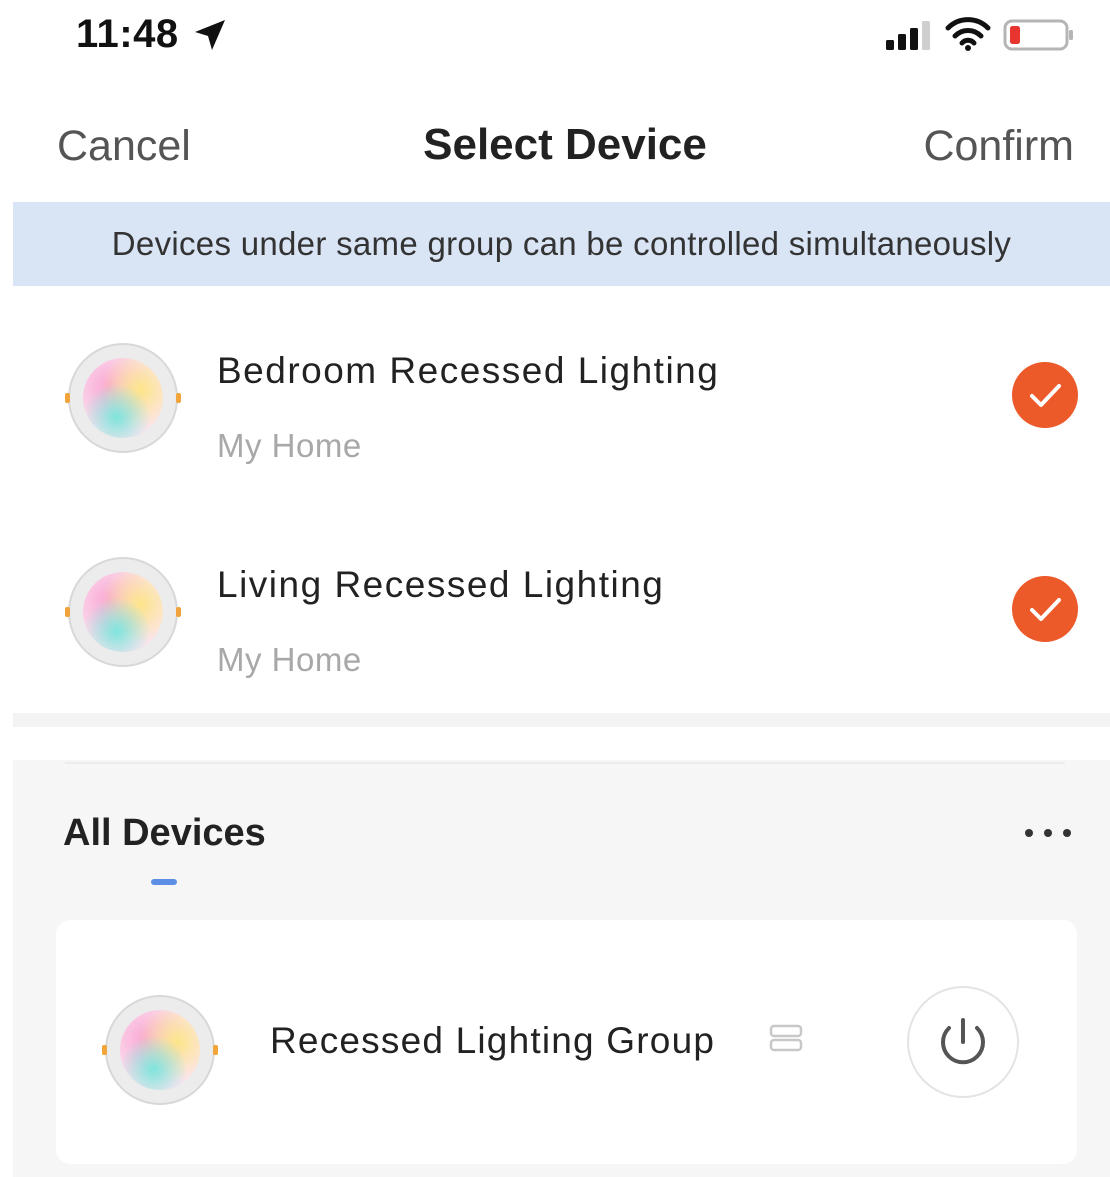 This screenshot has height=1177, width=1110. What do you see at coordinates (565, 763) in the screenshot?
I see `panel-top-line` at bounding box center [565, 763].